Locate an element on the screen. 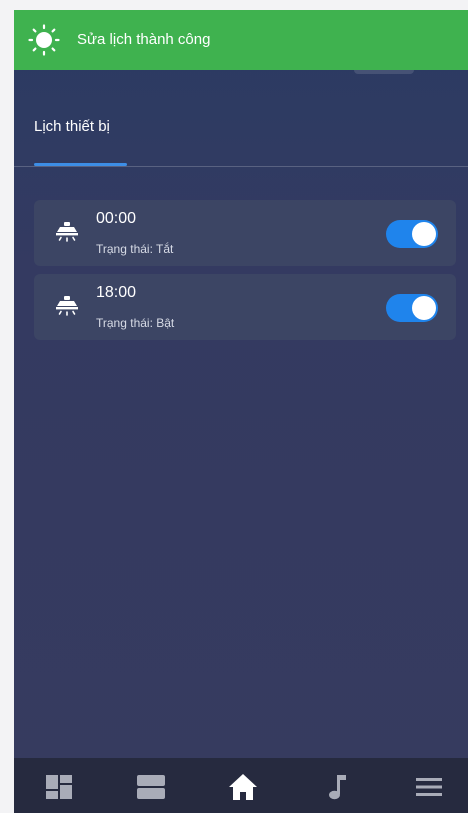 The height and width of the screenshot is (813, 468). dashboard-icon is located at coordinates (59, 787).